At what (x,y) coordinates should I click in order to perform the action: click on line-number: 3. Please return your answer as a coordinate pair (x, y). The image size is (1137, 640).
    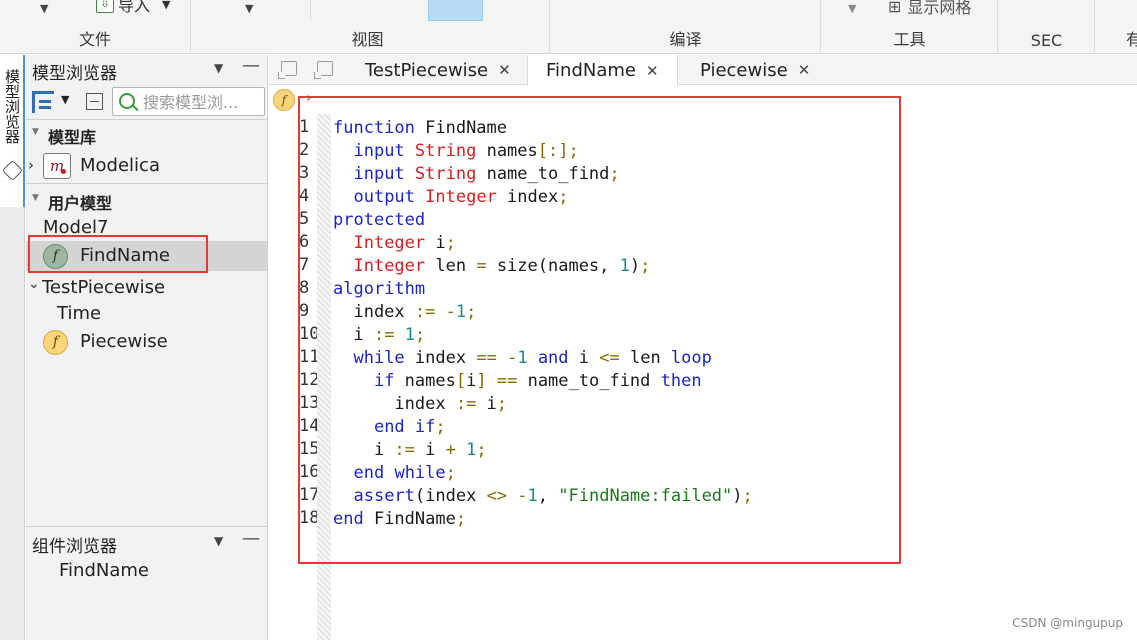
    Looking at the image, I should click on (304, 173).